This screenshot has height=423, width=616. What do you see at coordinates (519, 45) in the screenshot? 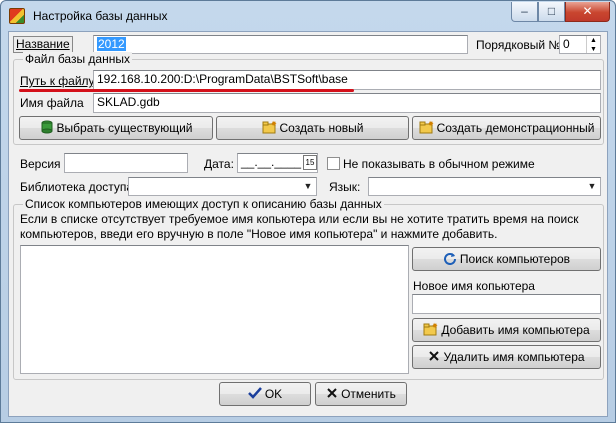
I see `order-number-label: Порядковый №` at bounding box center [519, 45].